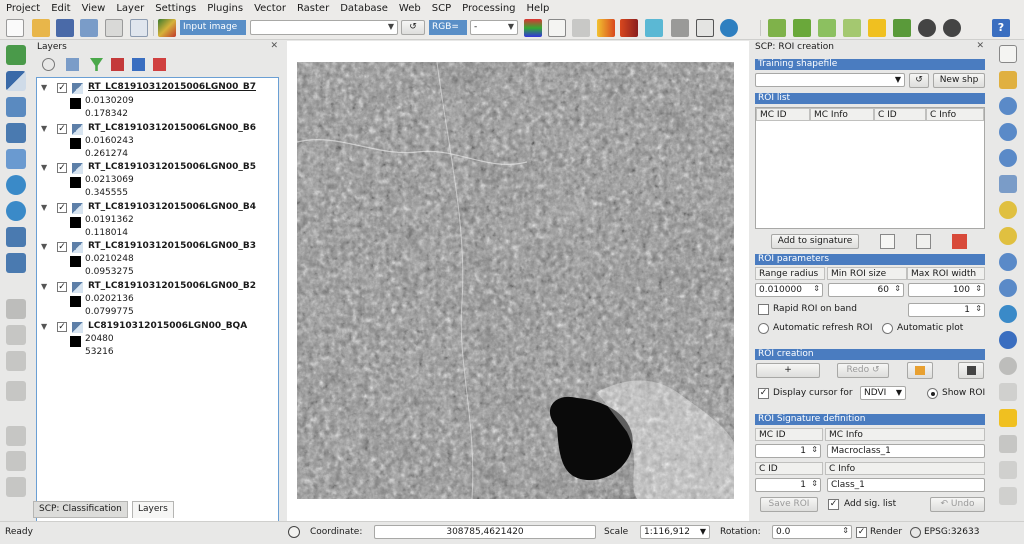 The height and width of the screenshot is (544, 1024). I want to click on cumulative-cut-icon, so click(606, 28).